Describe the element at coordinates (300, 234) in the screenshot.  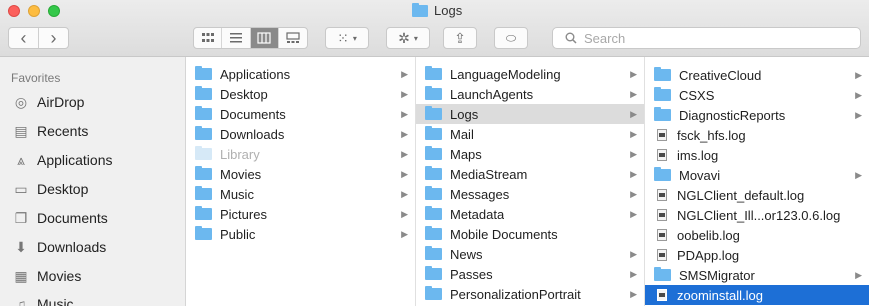
I see `folder-row: Public ▶` at that location.